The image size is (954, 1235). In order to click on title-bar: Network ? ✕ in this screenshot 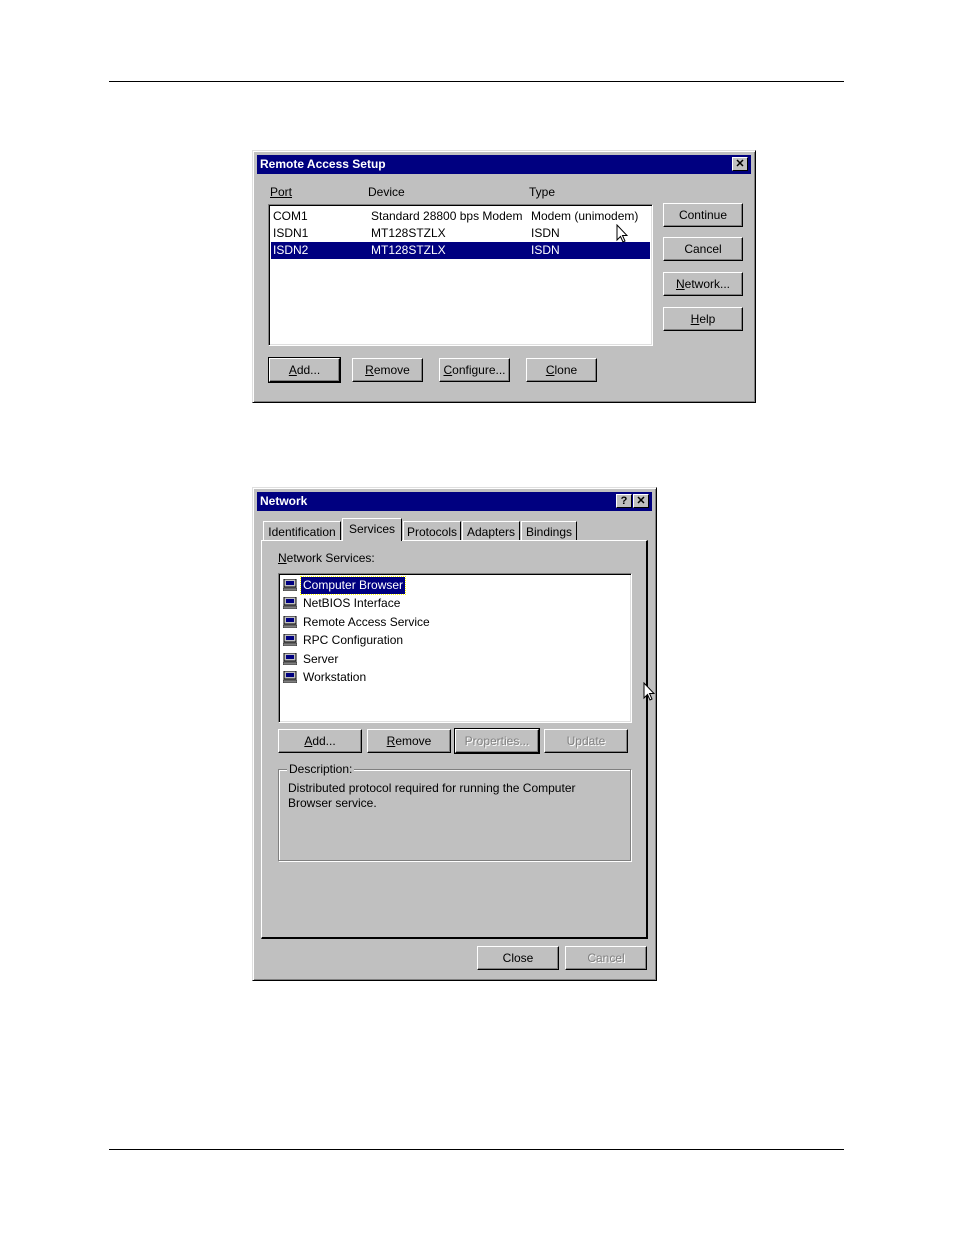, I will do `click(454, 501)`.